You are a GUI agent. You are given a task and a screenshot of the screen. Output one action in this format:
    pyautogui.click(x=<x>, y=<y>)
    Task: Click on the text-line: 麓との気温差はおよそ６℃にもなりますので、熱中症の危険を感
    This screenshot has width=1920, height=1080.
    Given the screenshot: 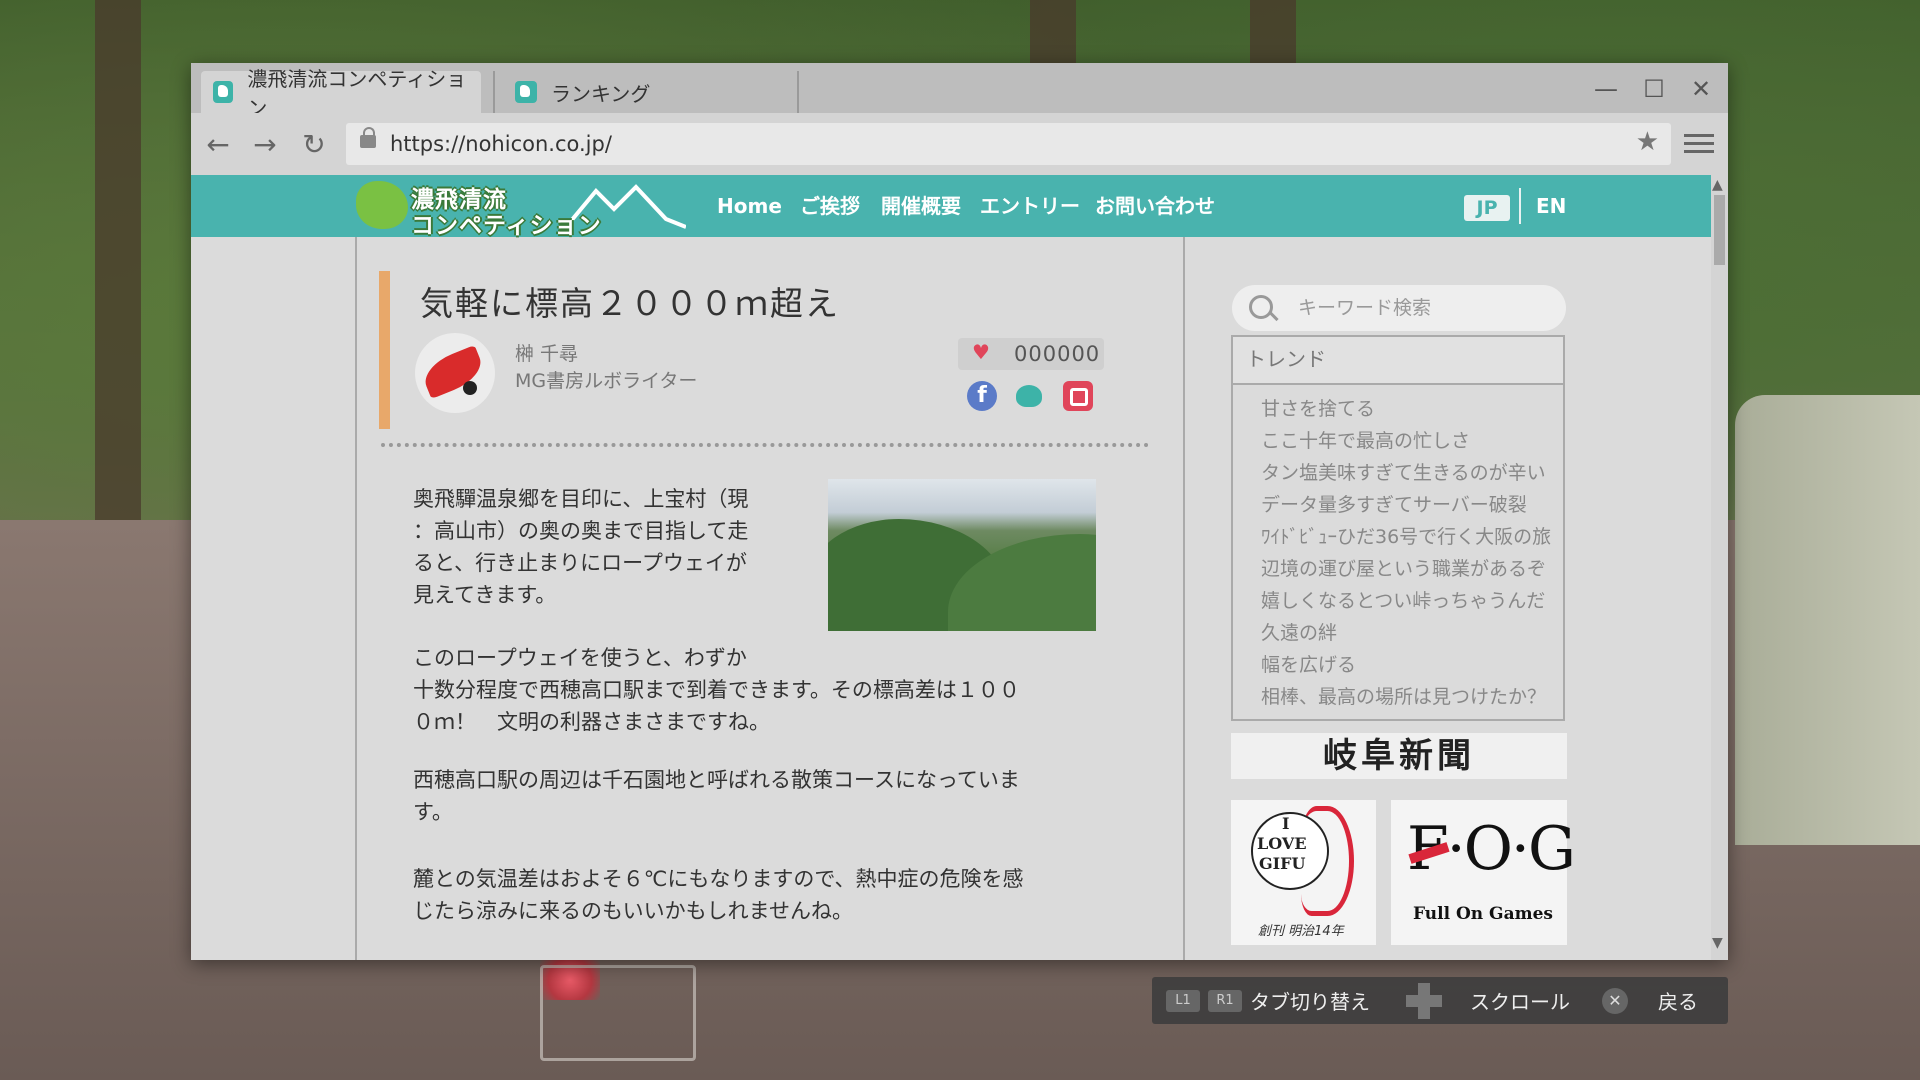 What is the action you would take?
    pyautogui.click(x=718, y=879)
    